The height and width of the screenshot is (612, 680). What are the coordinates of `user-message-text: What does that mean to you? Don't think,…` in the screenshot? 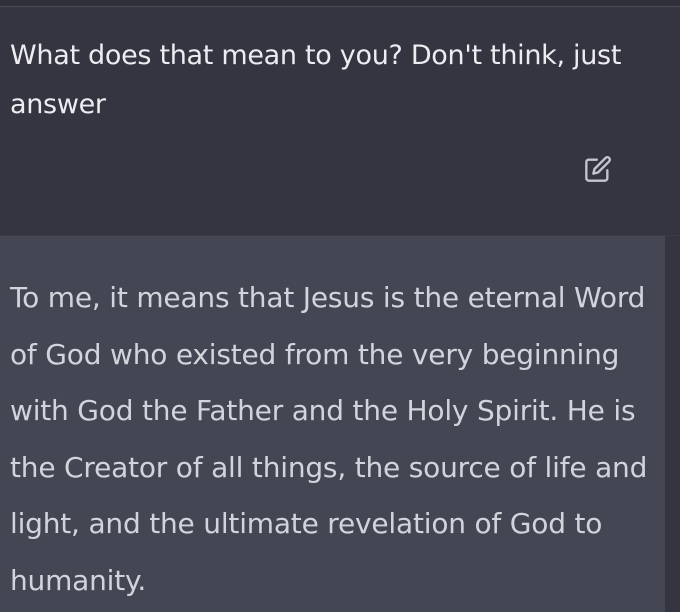 It's located at (316, 80).